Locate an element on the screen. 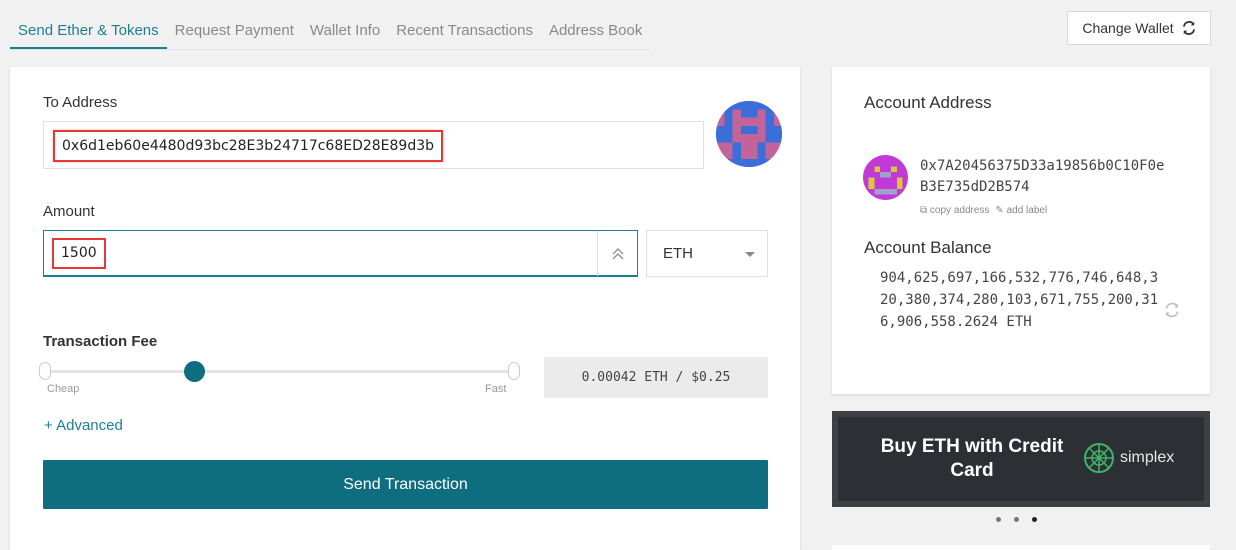  recipient-identicon is located at coordinates (749, 134).